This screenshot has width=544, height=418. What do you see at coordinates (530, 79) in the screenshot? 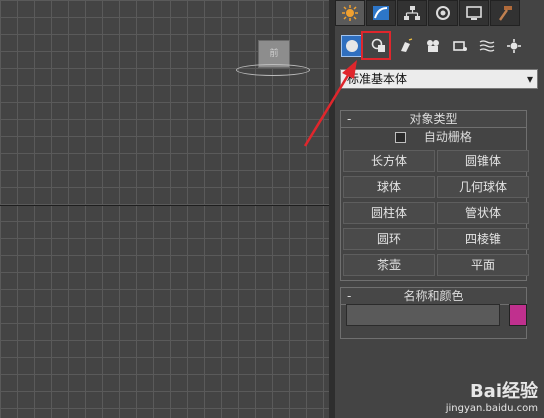
I see `chevron-down-icon: ▾` at bounding box center [530, 79].